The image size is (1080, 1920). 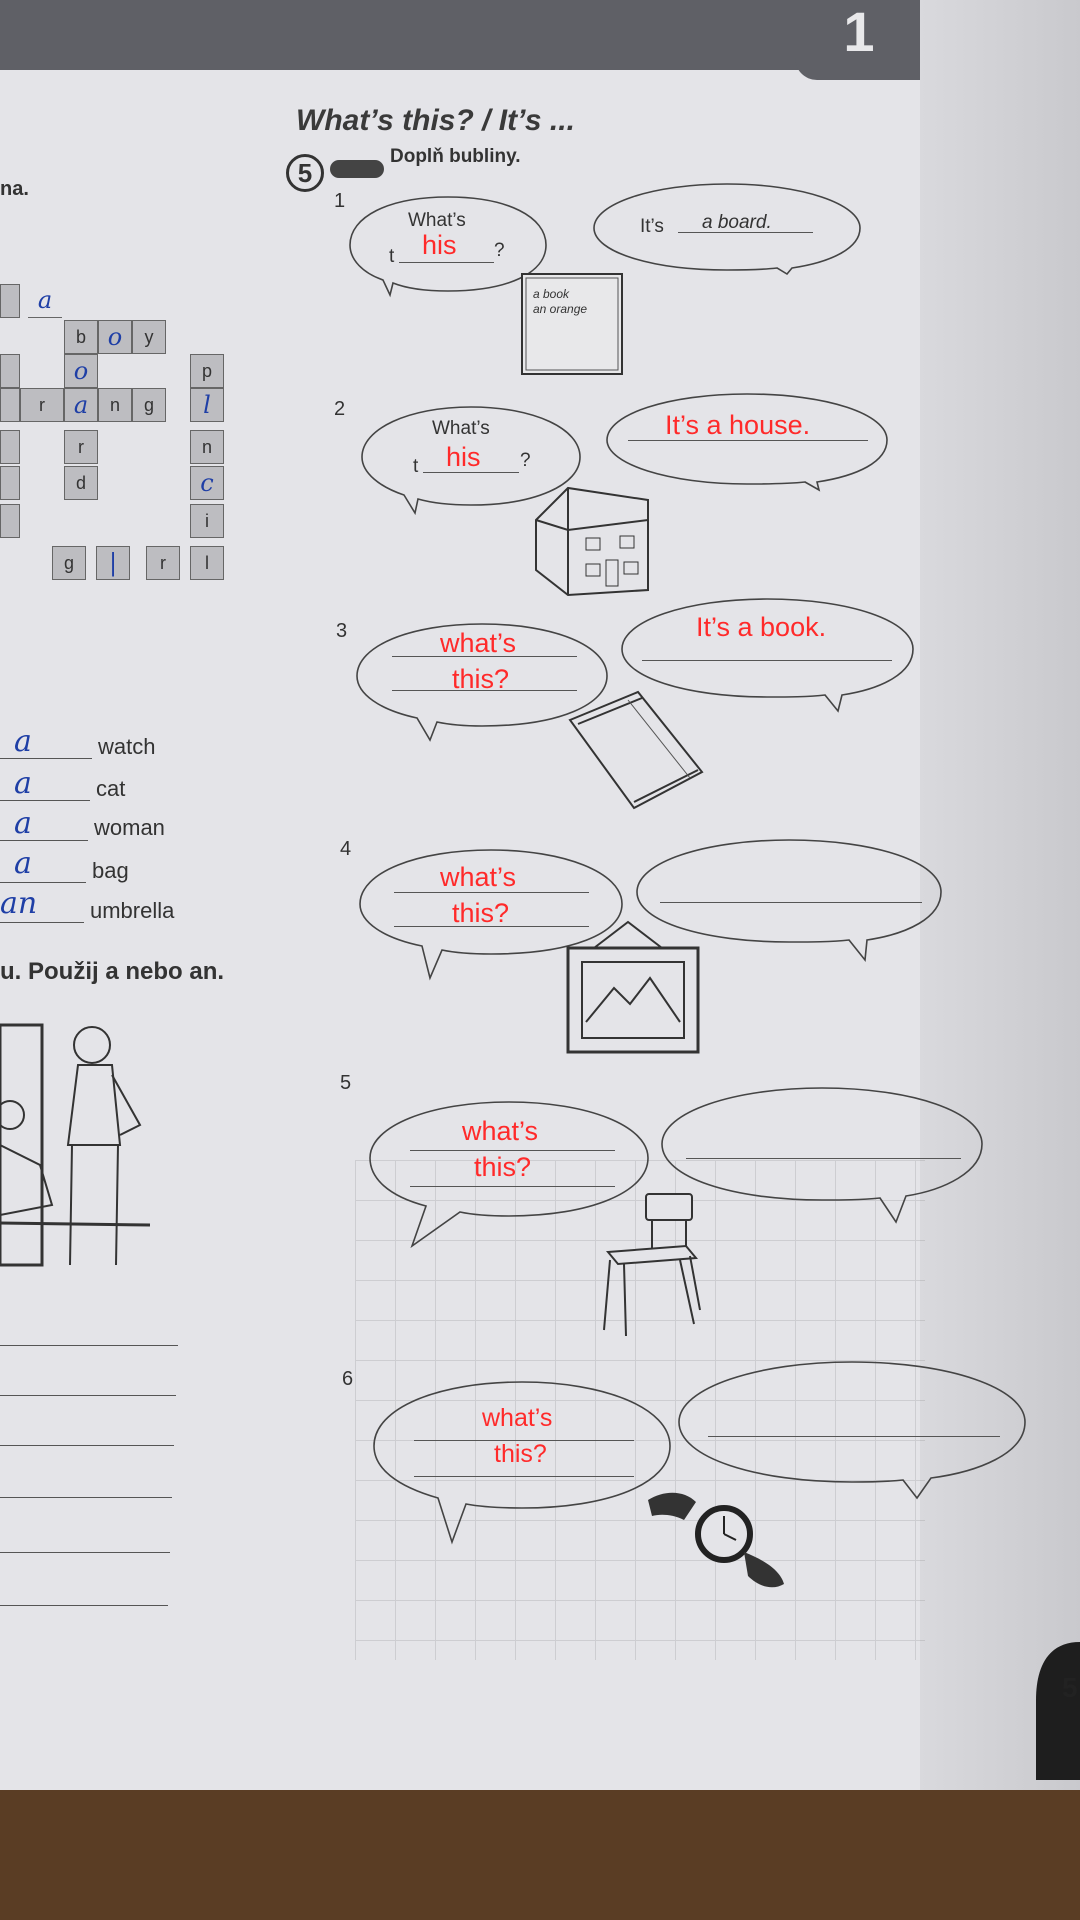 I want to click on handwritten-answer: It’s a book., so click(x=761, y=627).